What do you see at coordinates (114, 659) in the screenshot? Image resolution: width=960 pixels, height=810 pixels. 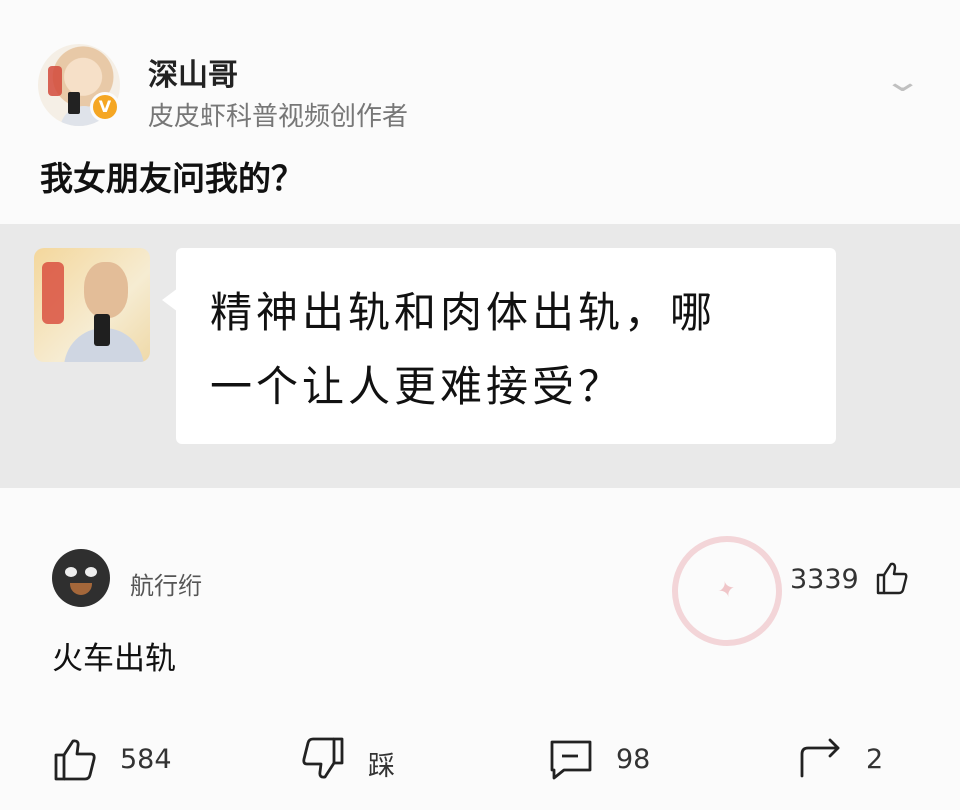 I see `comment-text: 火车出轨` at bounding box center [114, 659].